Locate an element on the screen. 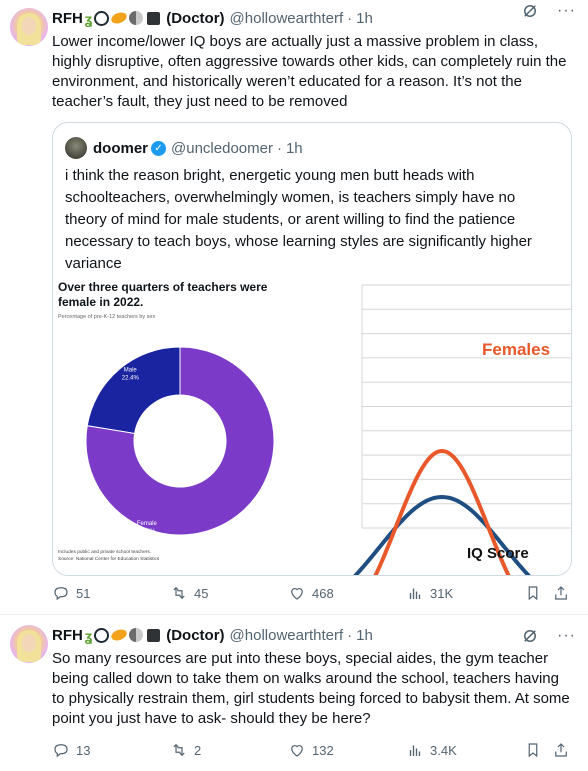  tweet-action-bar: 13 2 132 3.4K is located at coordinates (312, 750).